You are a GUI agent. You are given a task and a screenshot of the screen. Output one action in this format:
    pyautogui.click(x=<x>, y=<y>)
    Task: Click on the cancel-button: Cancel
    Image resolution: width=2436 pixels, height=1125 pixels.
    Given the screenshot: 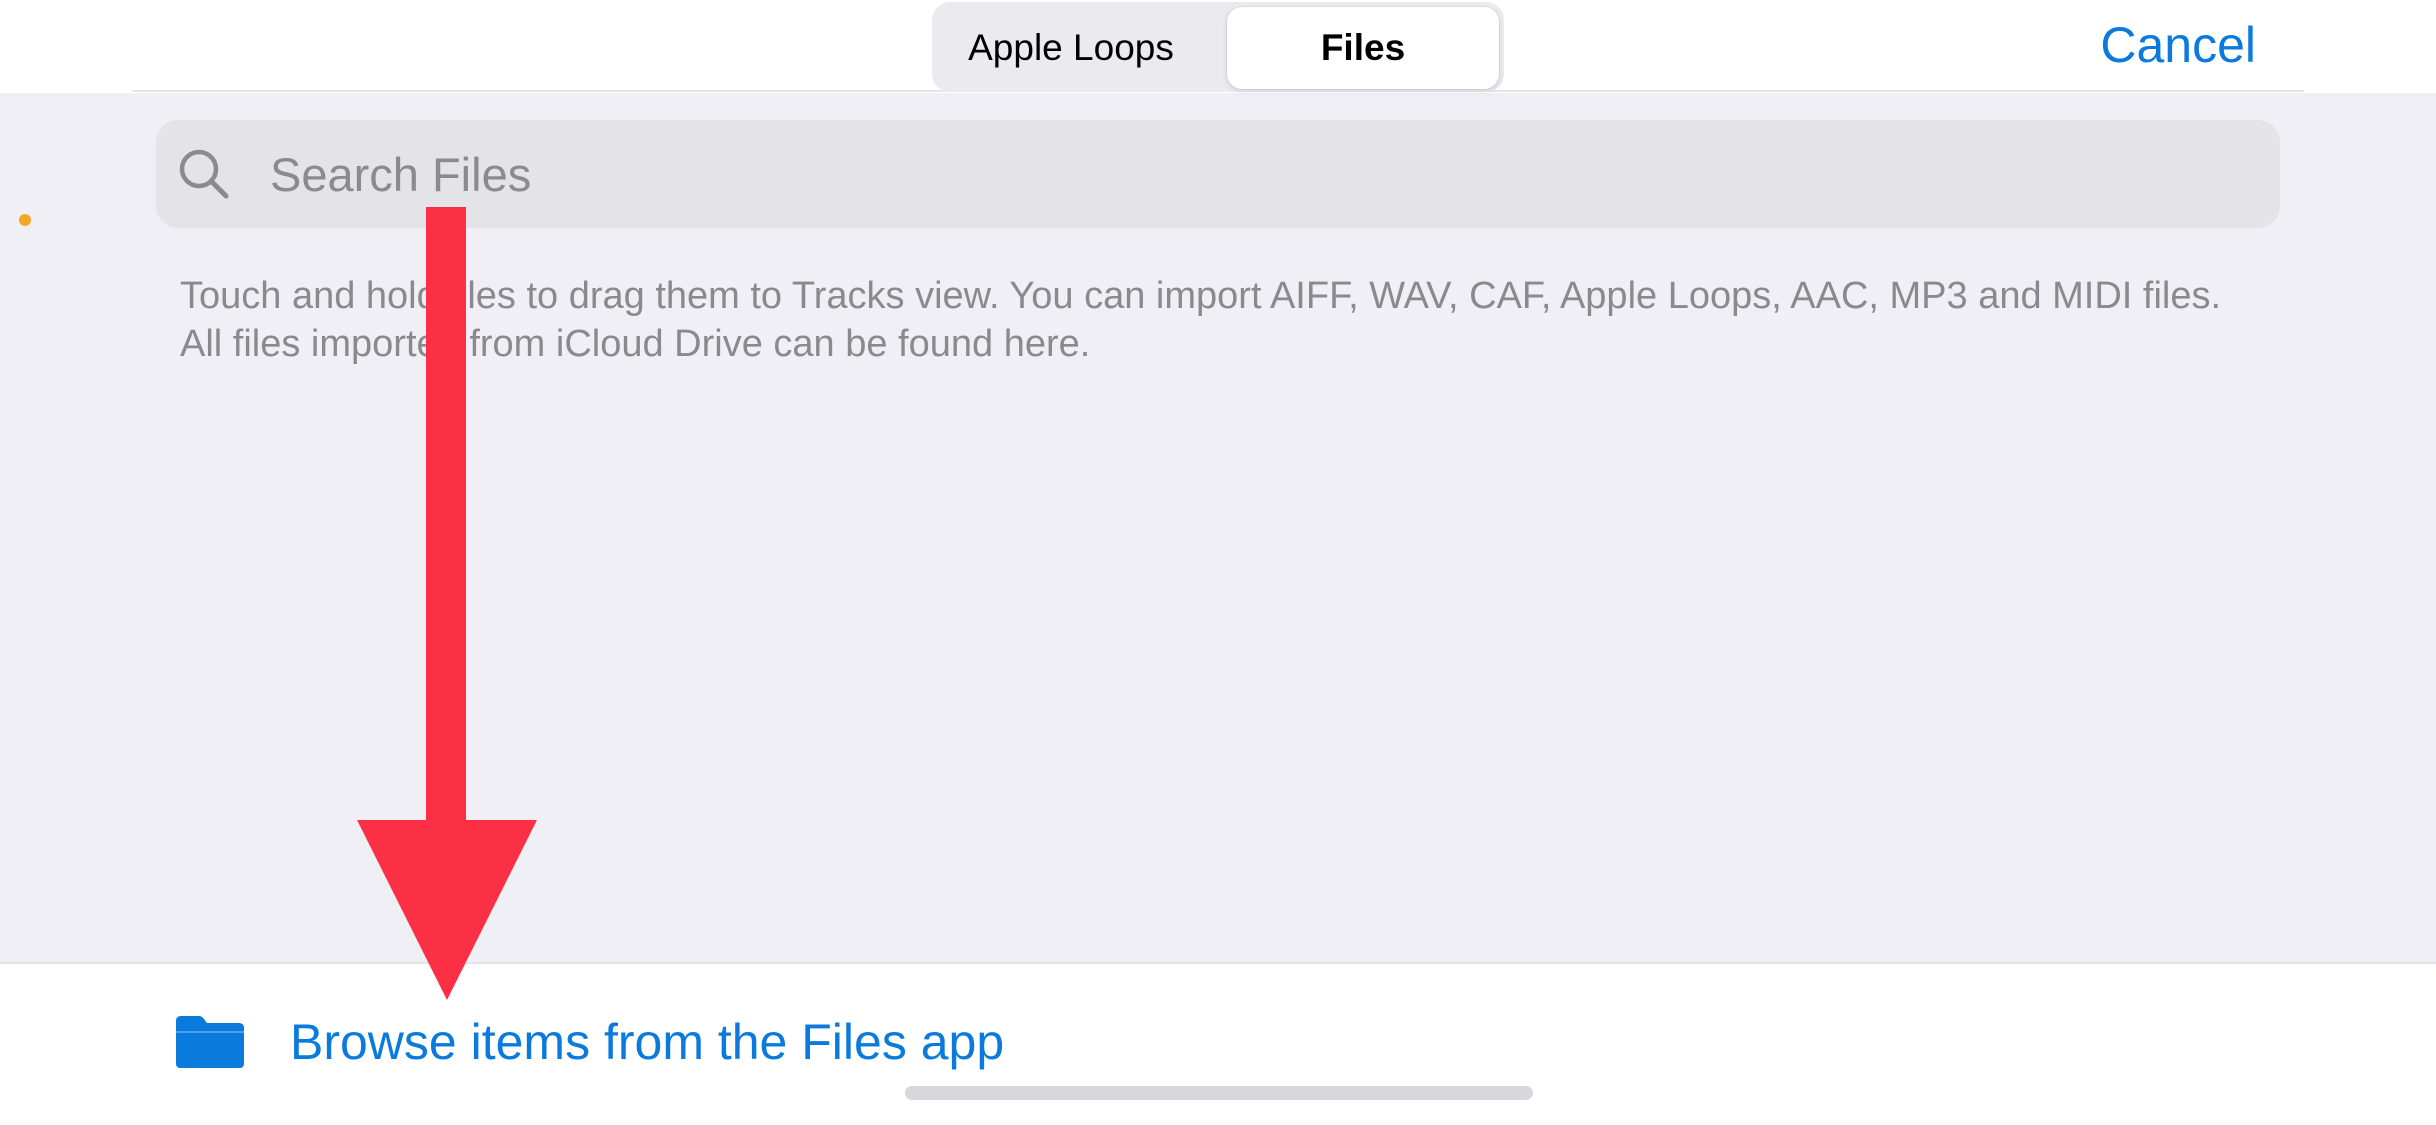 What is the action you would take?
    pyautogui.click(x=2178, y=45)
    